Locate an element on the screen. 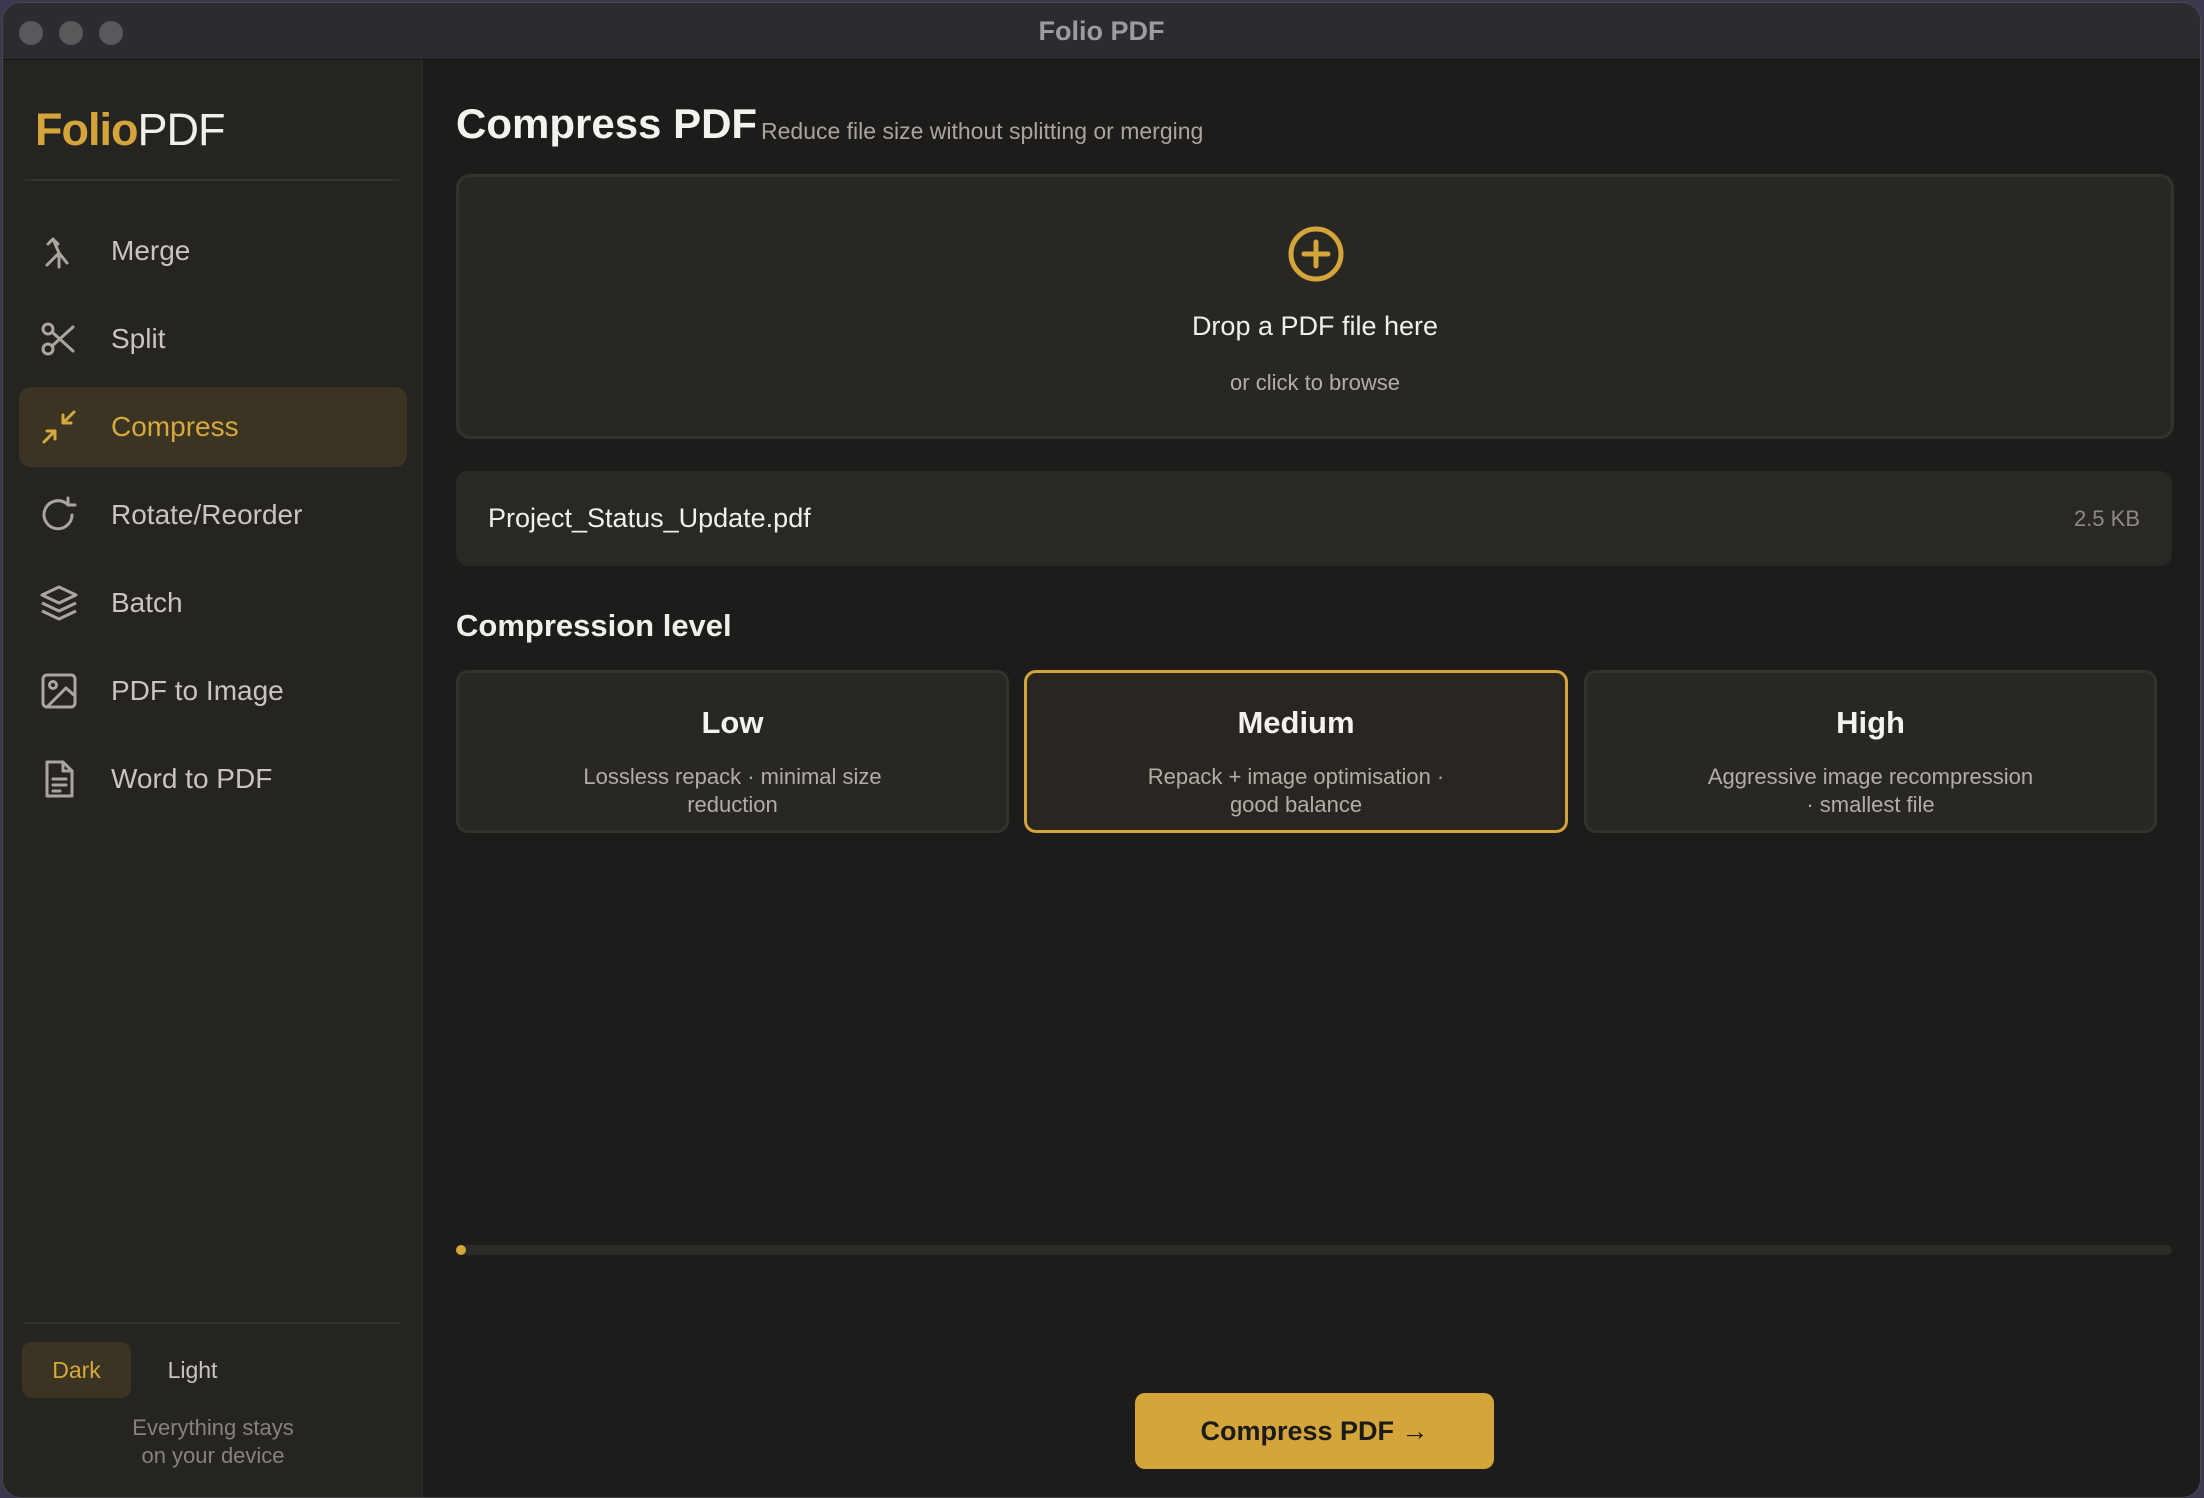 This screenshot has height=1498, width=2204. layers-icon is located at coordinates (59, 603).